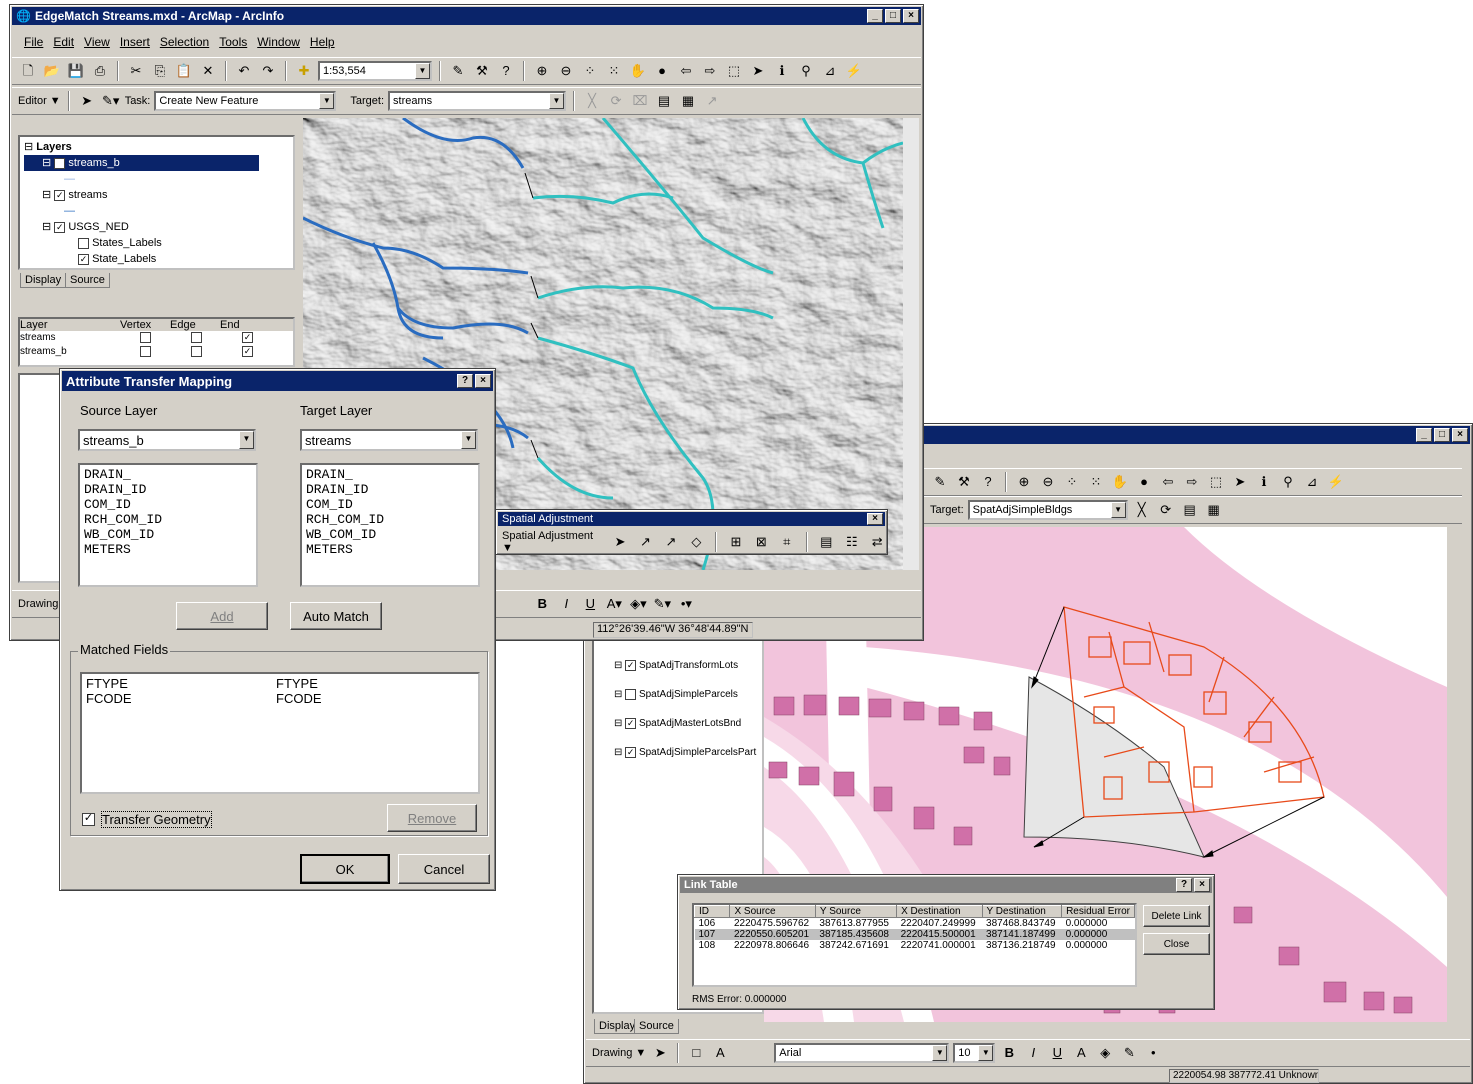 The width and height of the screenshot is (1473, 1084). Describe the element at coordinates (222, 616) in the screenshot. I see `add-button: Add` at that location.